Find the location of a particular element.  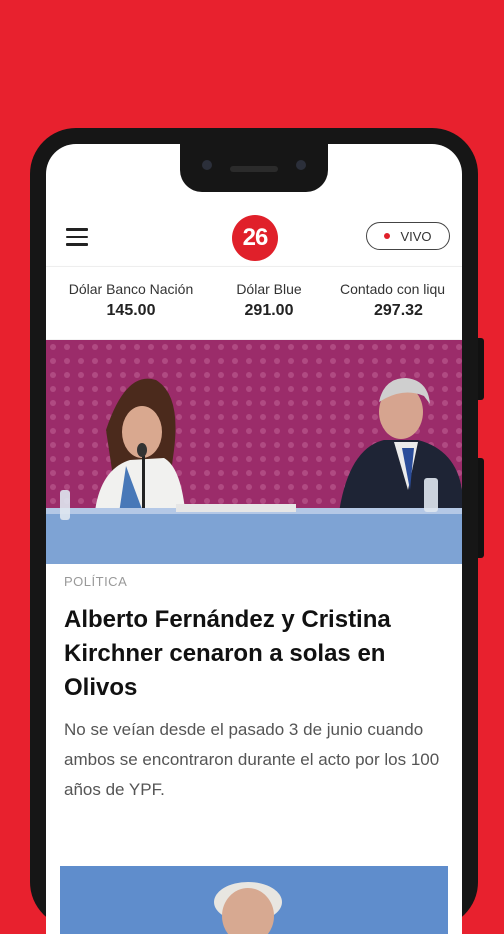

speaker-grille is located at coordinates (254, 169).